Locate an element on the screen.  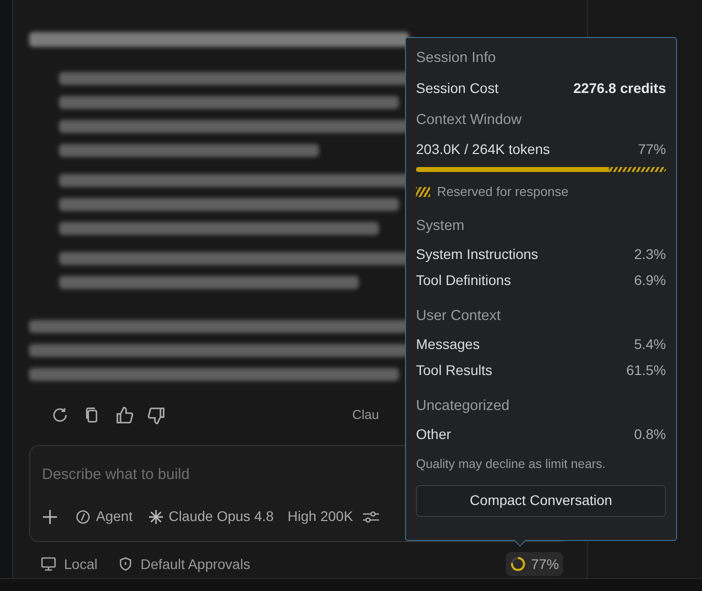
shield-icon is located at coordinates (125, 564).